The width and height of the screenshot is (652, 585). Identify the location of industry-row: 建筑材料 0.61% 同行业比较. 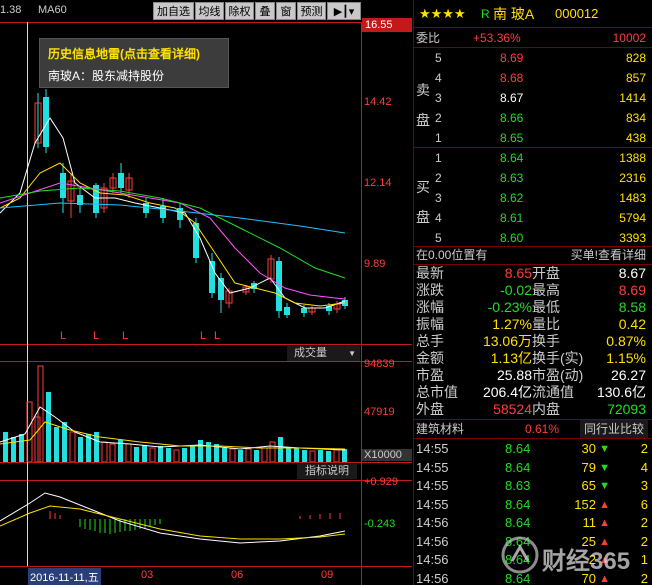
(532, 429).